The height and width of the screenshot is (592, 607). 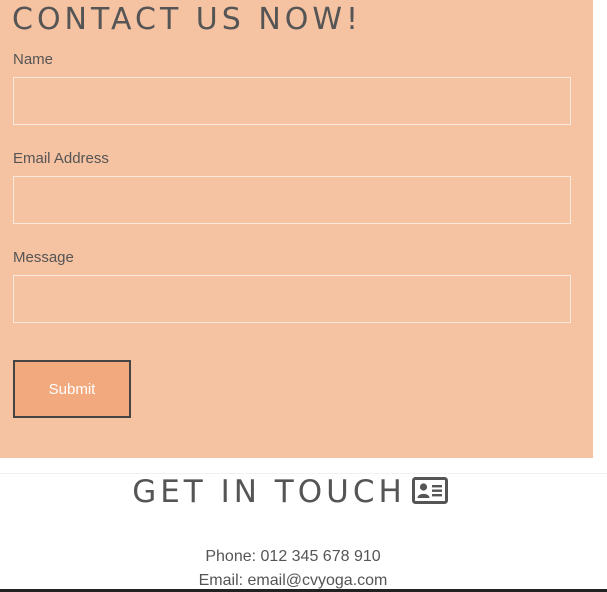 I want to click on name-input, so click(x=292, y=101).